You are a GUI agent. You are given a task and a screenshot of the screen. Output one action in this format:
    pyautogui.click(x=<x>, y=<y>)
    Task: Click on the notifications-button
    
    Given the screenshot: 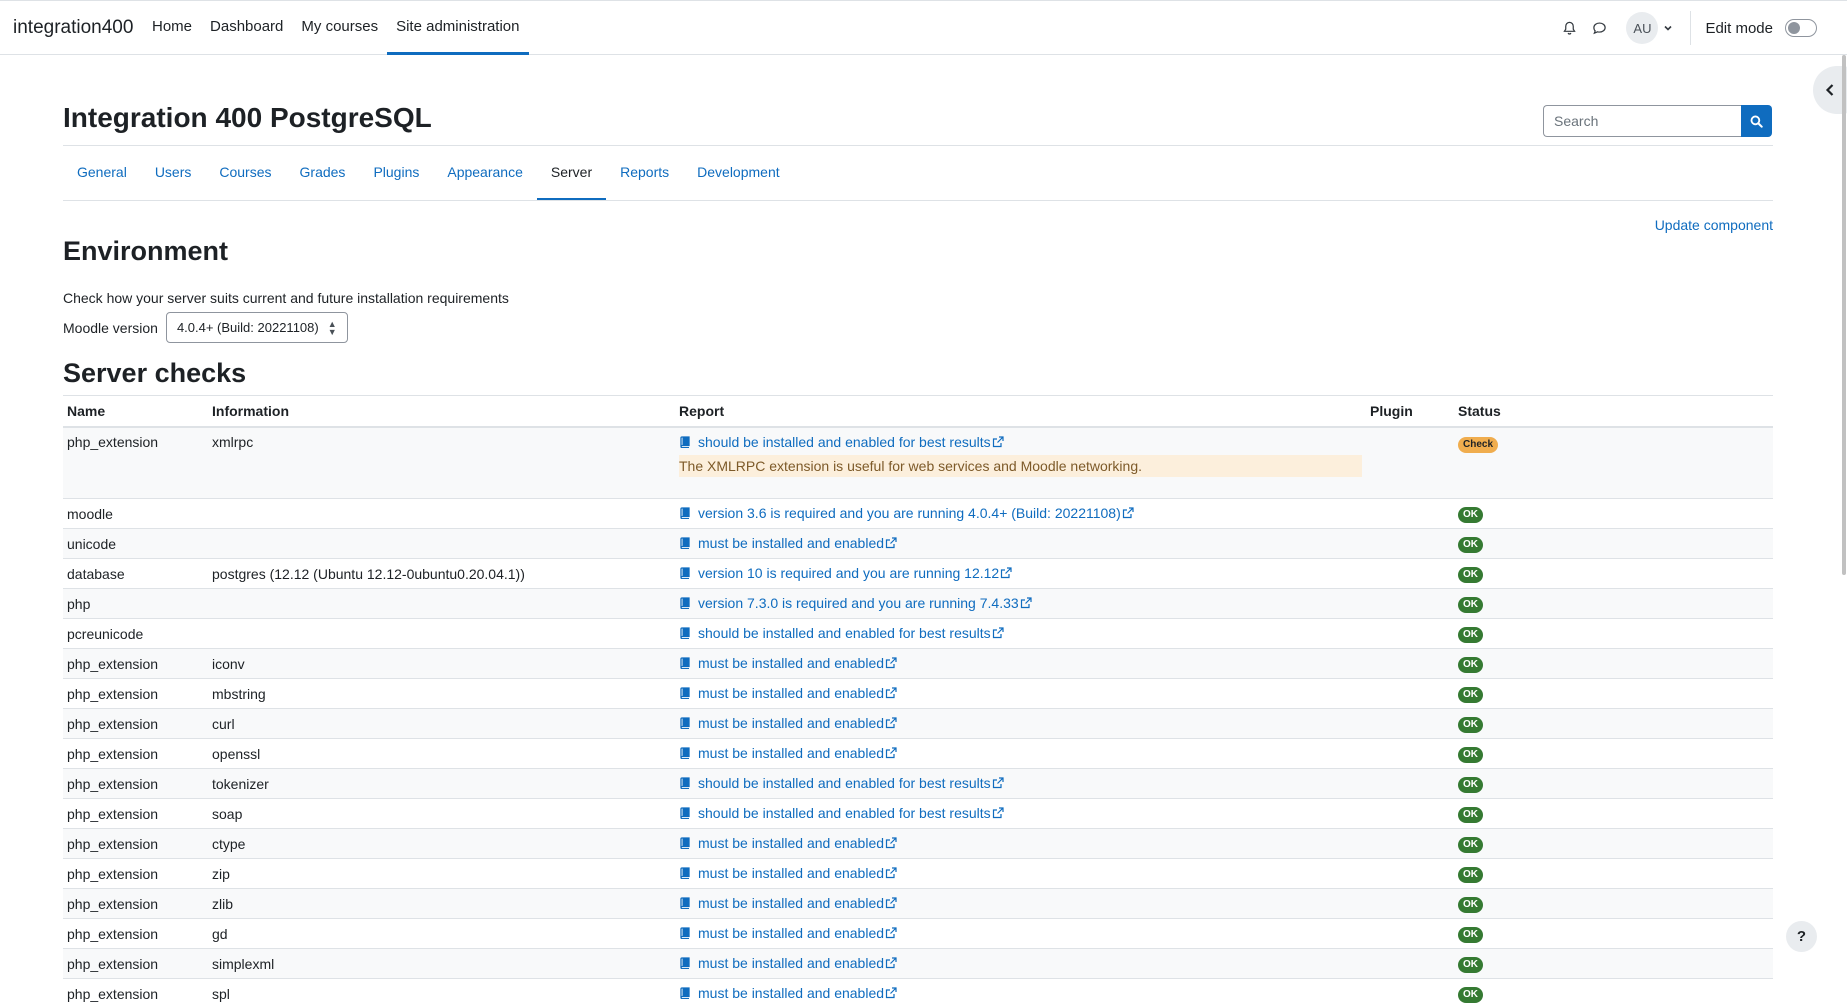 What is the action you would take?
    pyautogui.click(x=1569, y=28)
    